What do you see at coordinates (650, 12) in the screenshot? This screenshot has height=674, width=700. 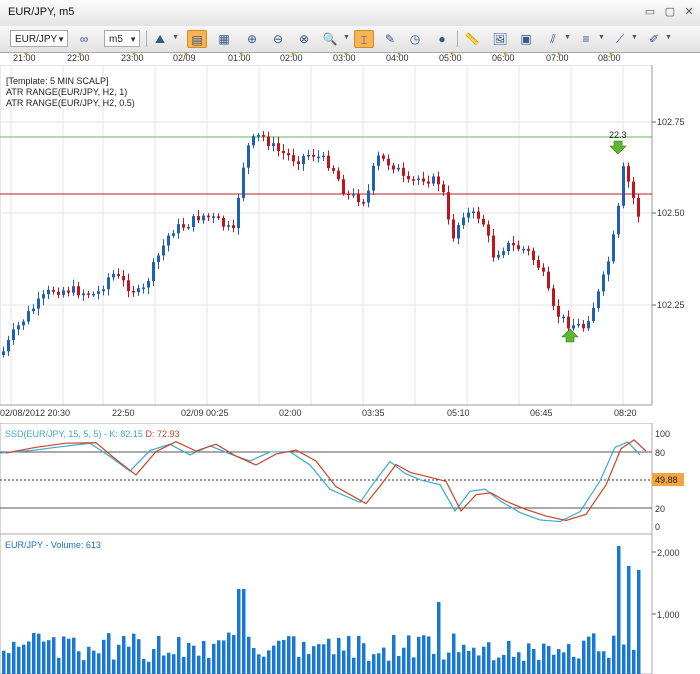 I see `minimize-icon: ▭` at bounding box center [650, 12].